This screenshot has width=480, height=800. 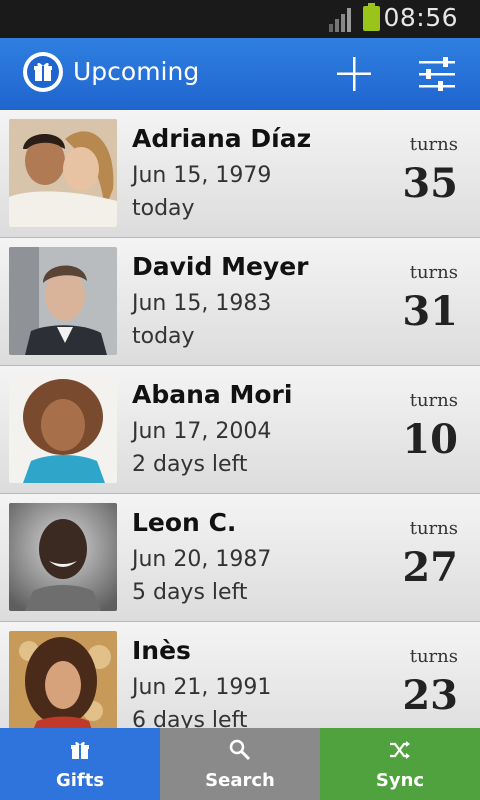 What do you see at coordinates (161, 650) in the screenshot?
I see `contact-name: Inès` at bounding box center [161, 650].